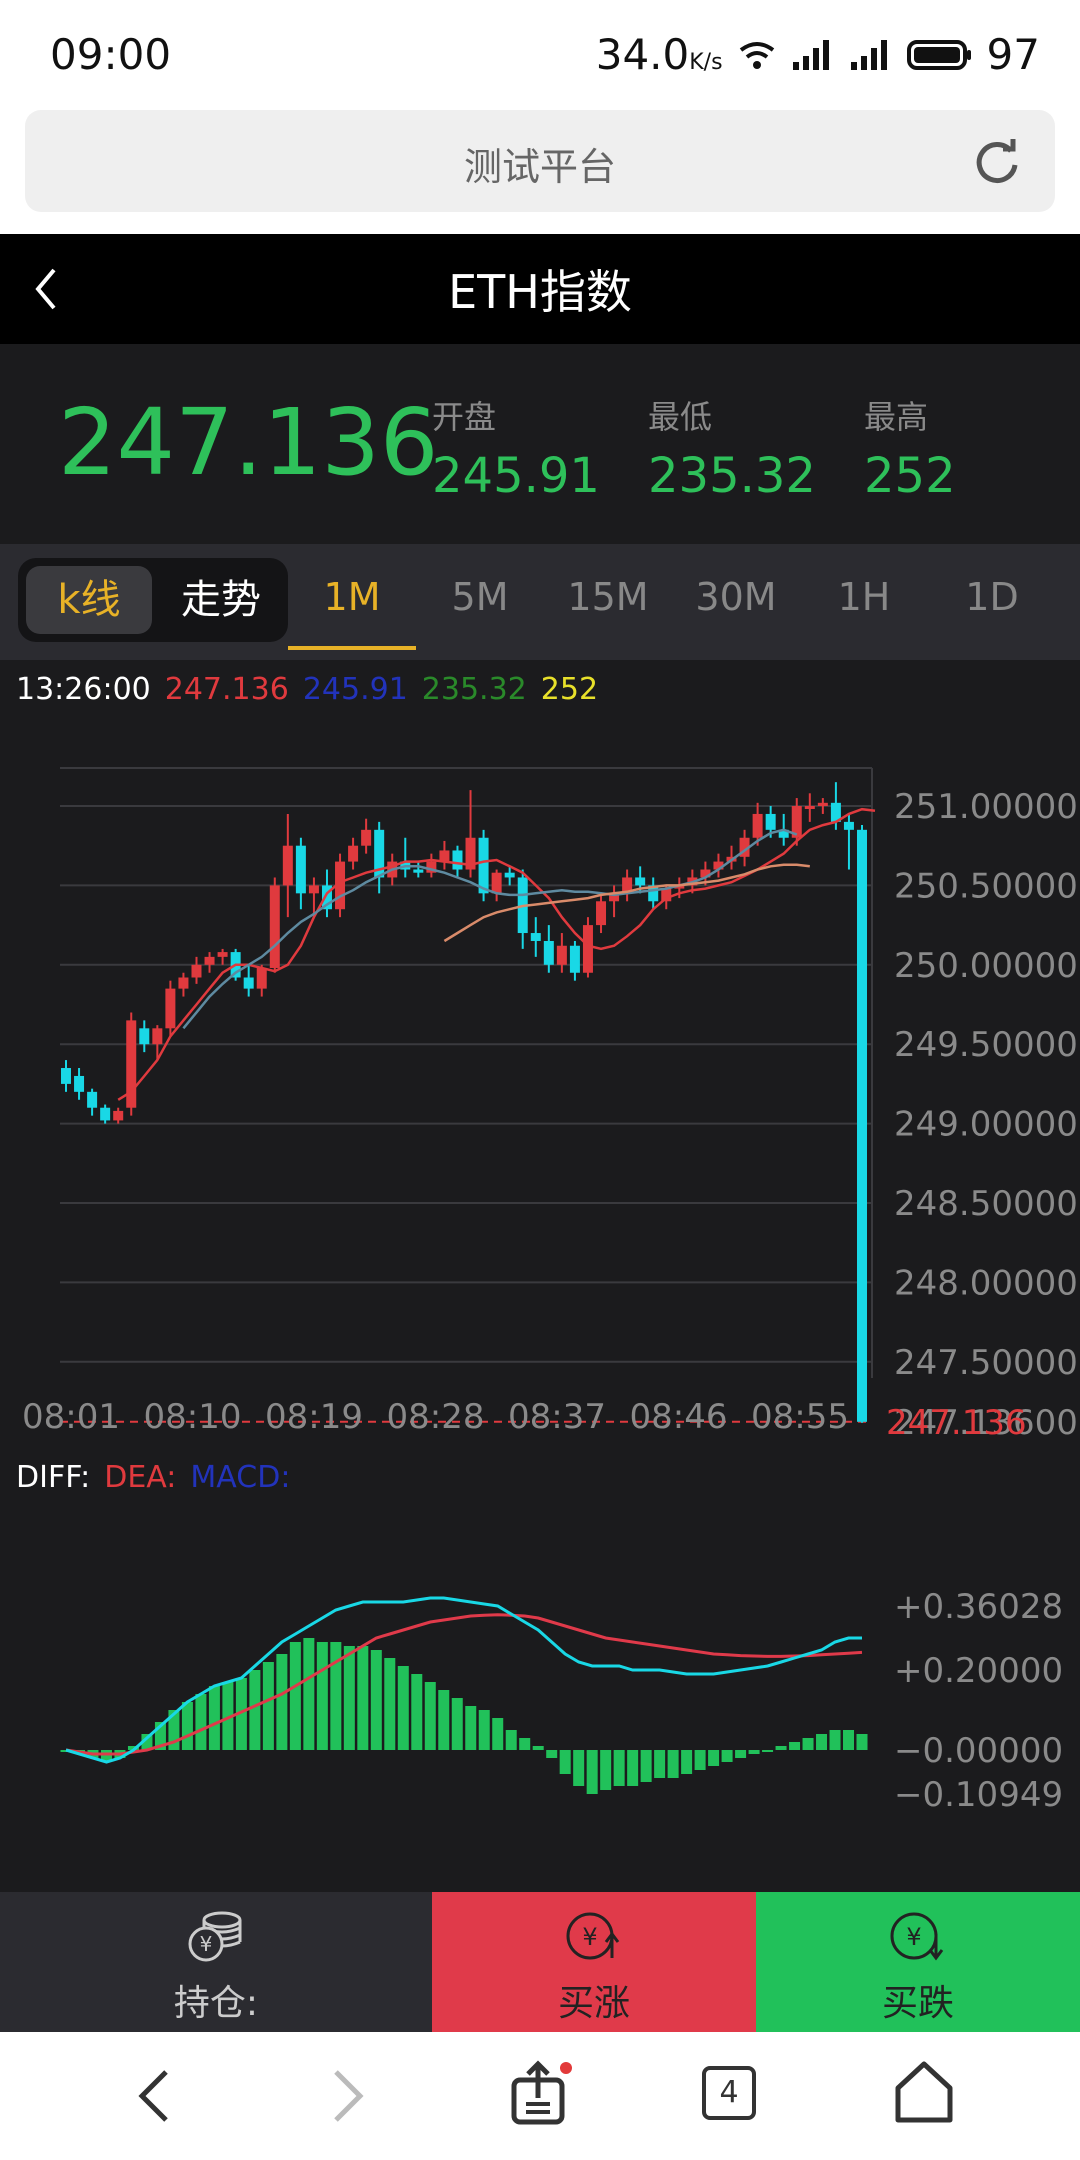  What do you see at coordinates (679, 1417) in the screenshot?
I see `x-tick-label: 08:46` at bounding box center [679, 1417].